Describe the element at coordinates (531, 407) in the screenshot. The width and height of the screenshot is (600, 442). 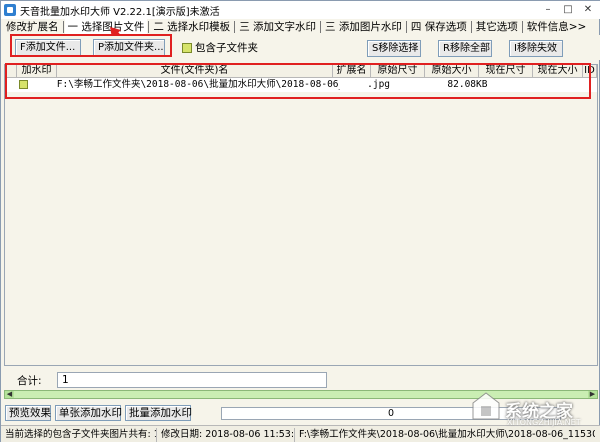
I see `site-watermark: 系统之家 XITONGZHIJIA.NET` at that location.